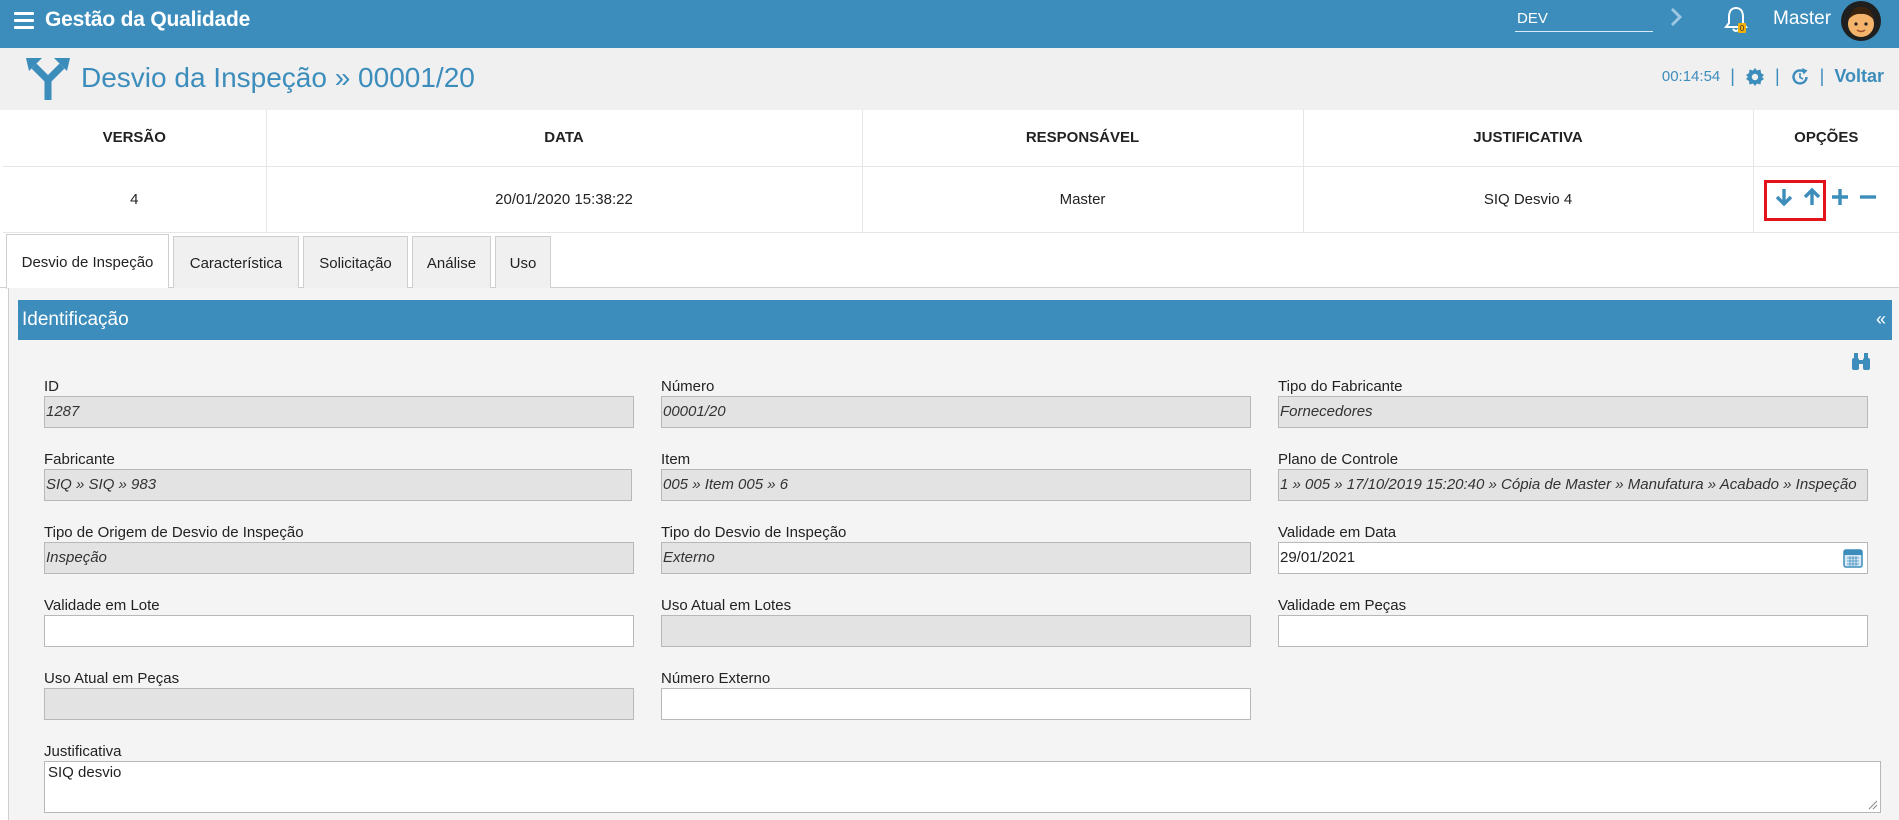  What do you see at coordinates (1342, 605) in the screenshot?
I see `validade-pecas-label: Validade em Peças` at bounding box center [1342, 605].